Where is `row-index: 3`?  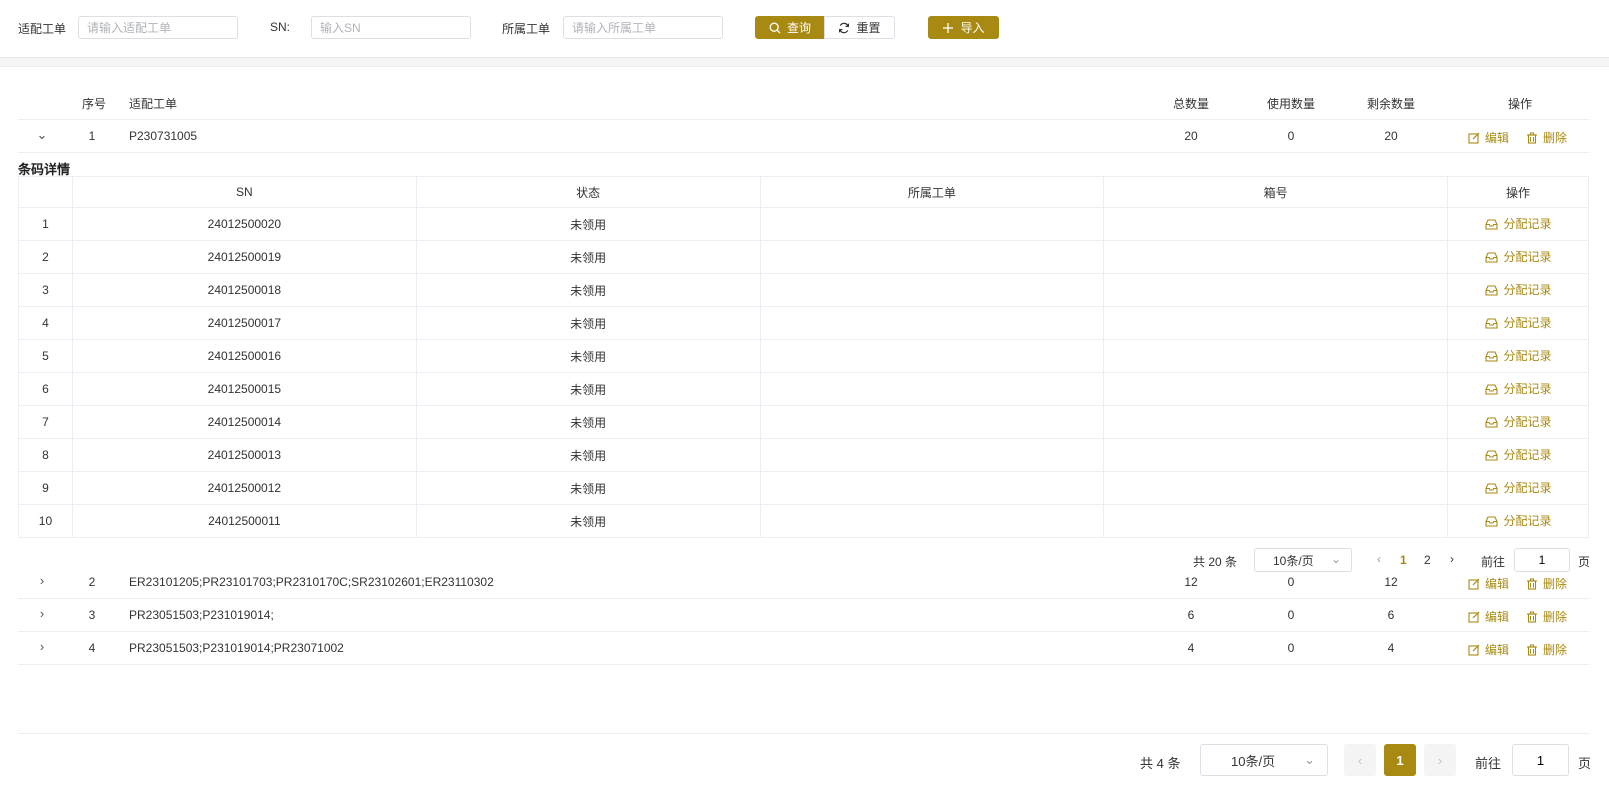
row-index: 3 is located at coordinates (92, 615).